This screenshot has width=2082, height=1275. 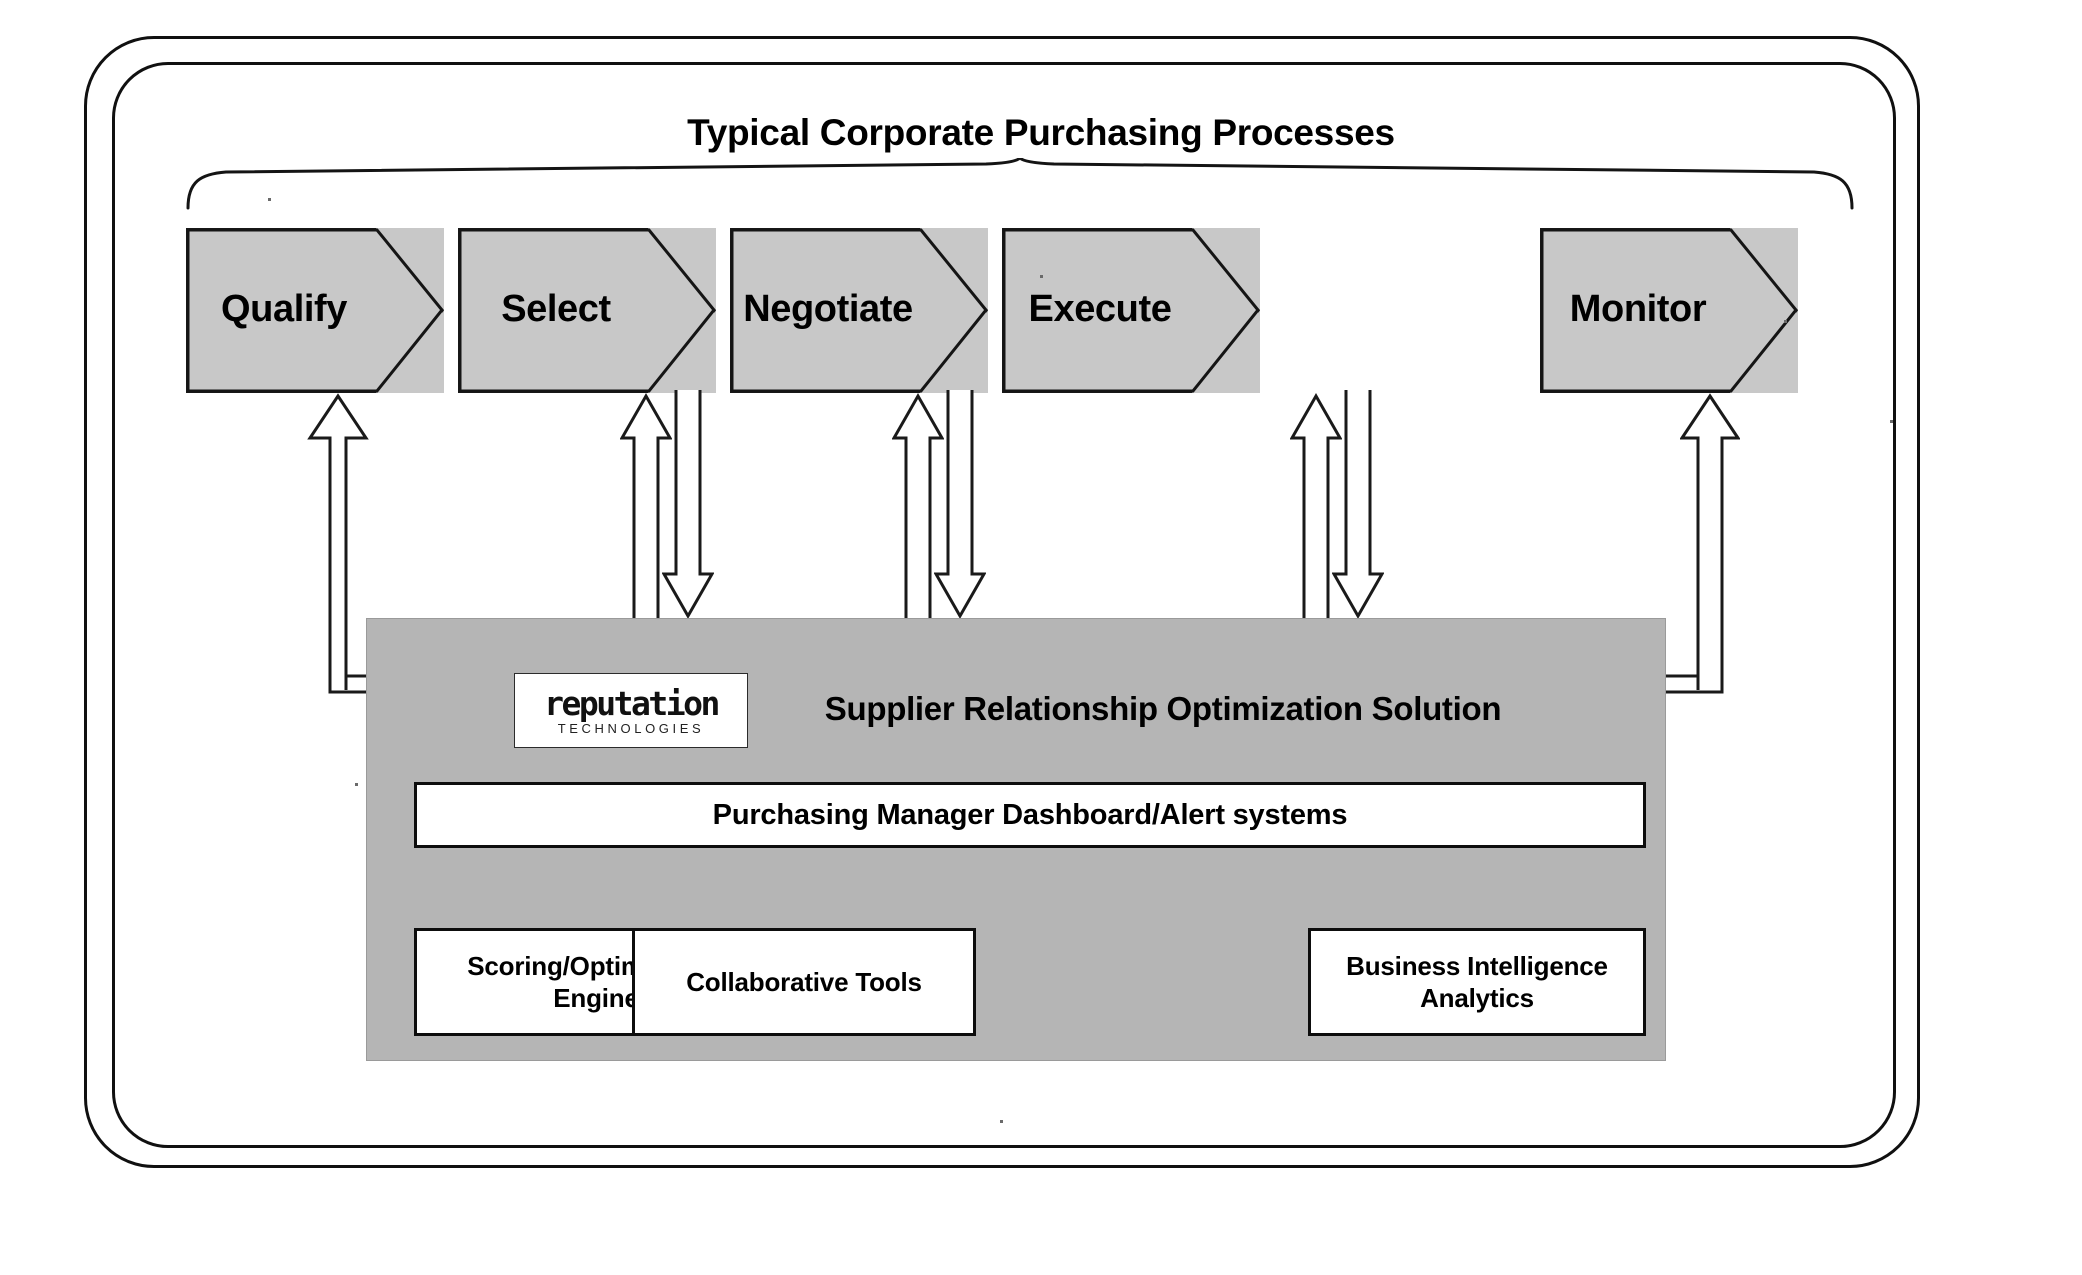 I want to click on logo-tagline: TECHNOLOGIES, so click(x=631, y=728).